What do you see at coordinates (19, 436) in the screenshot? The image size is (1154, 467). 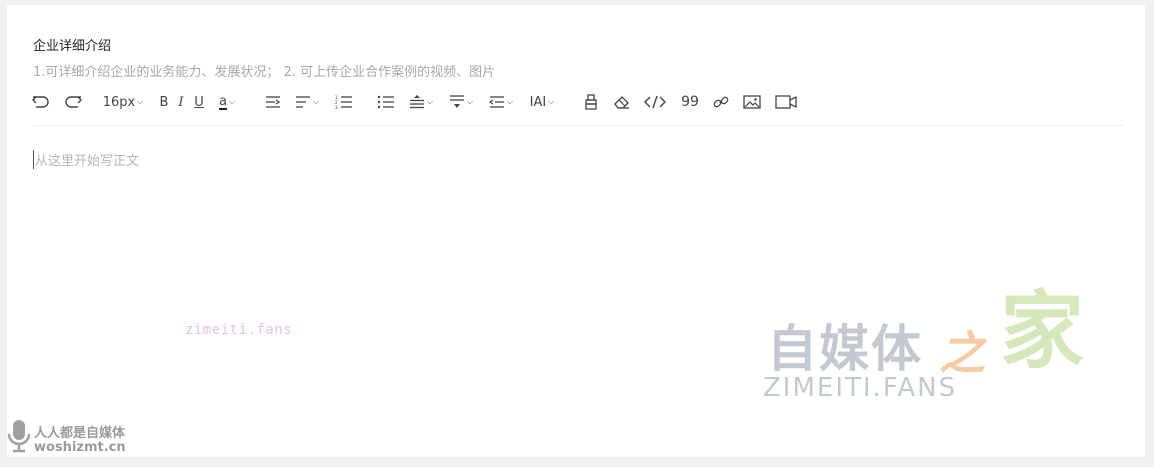 I see `microphone-icon` at bounding box center [19, 436].